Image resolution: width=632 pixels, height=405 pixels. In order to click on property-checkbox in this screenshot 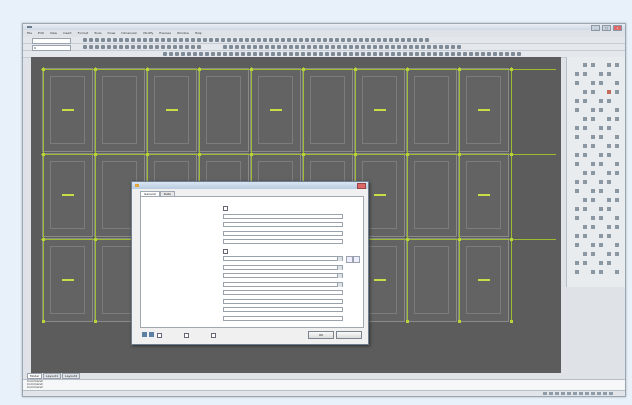, I will do `click(225, 251)`.